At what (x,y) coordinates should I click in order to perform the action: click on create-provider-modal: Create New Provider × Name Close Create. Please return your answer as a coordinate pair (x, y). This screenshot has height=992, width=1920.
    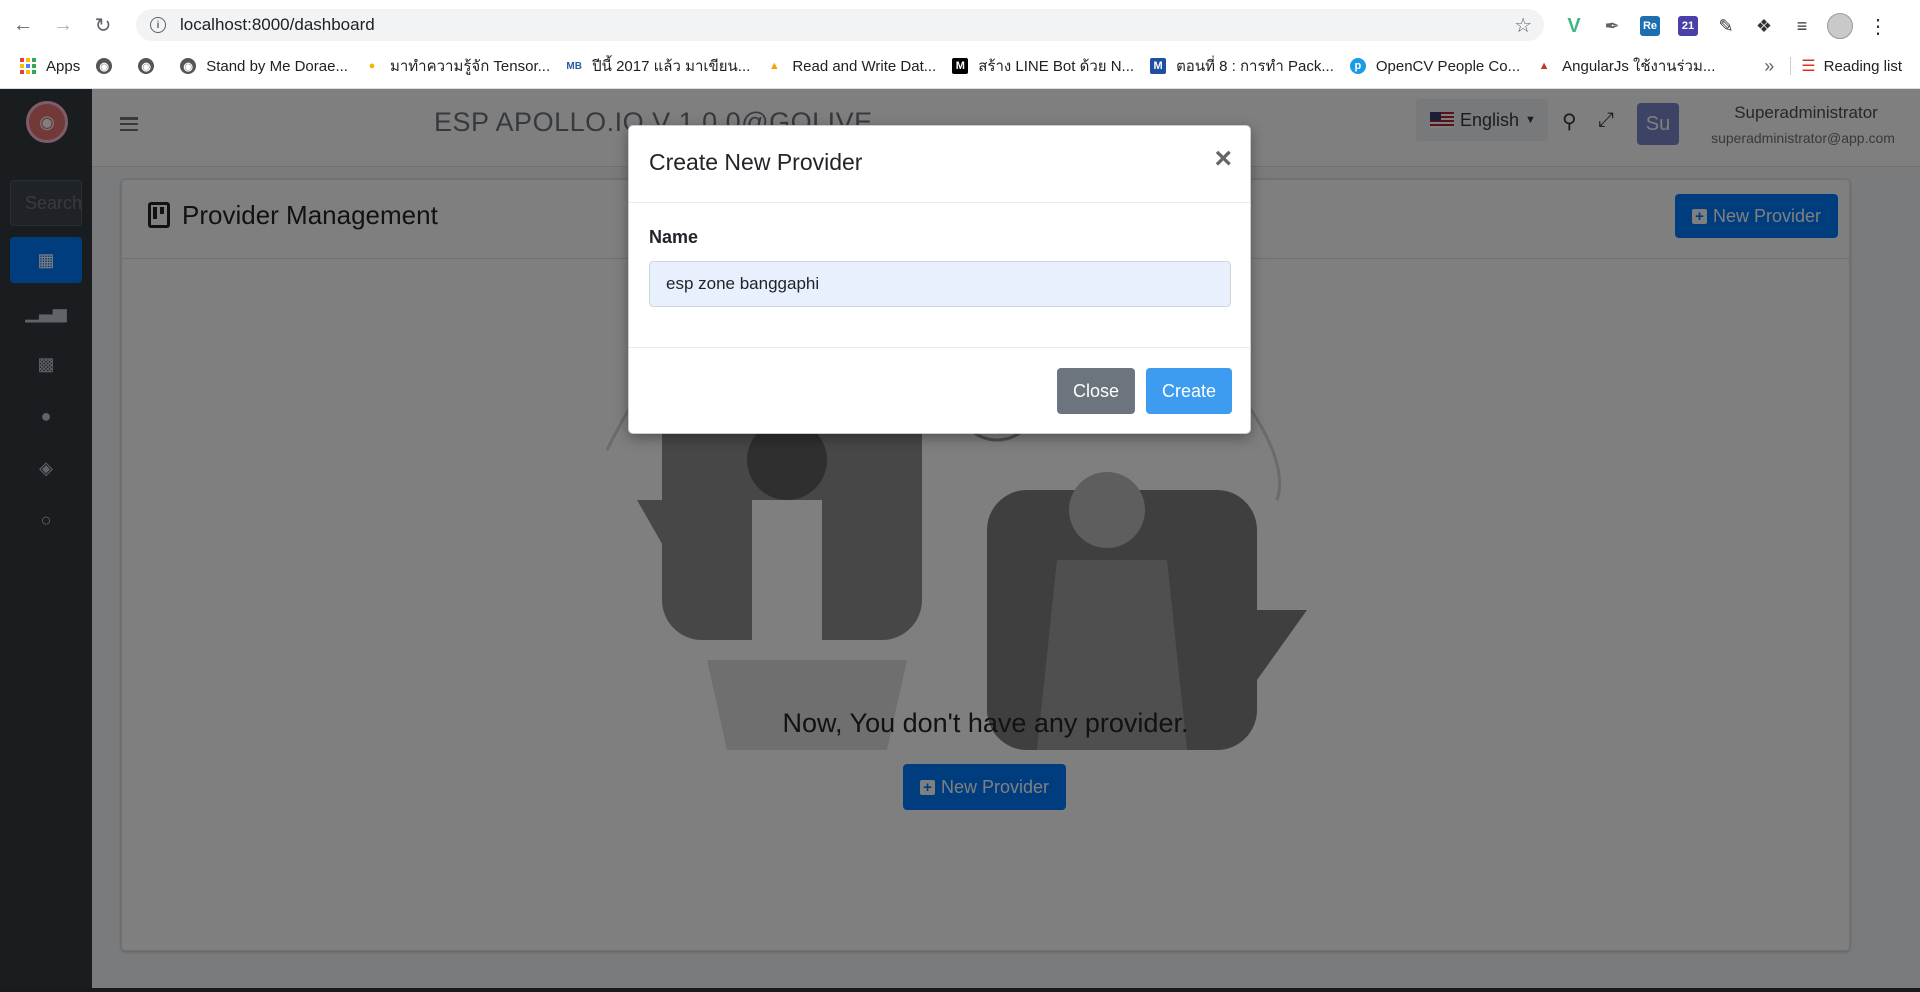
    Looking at the image, I should click on (939, 279).